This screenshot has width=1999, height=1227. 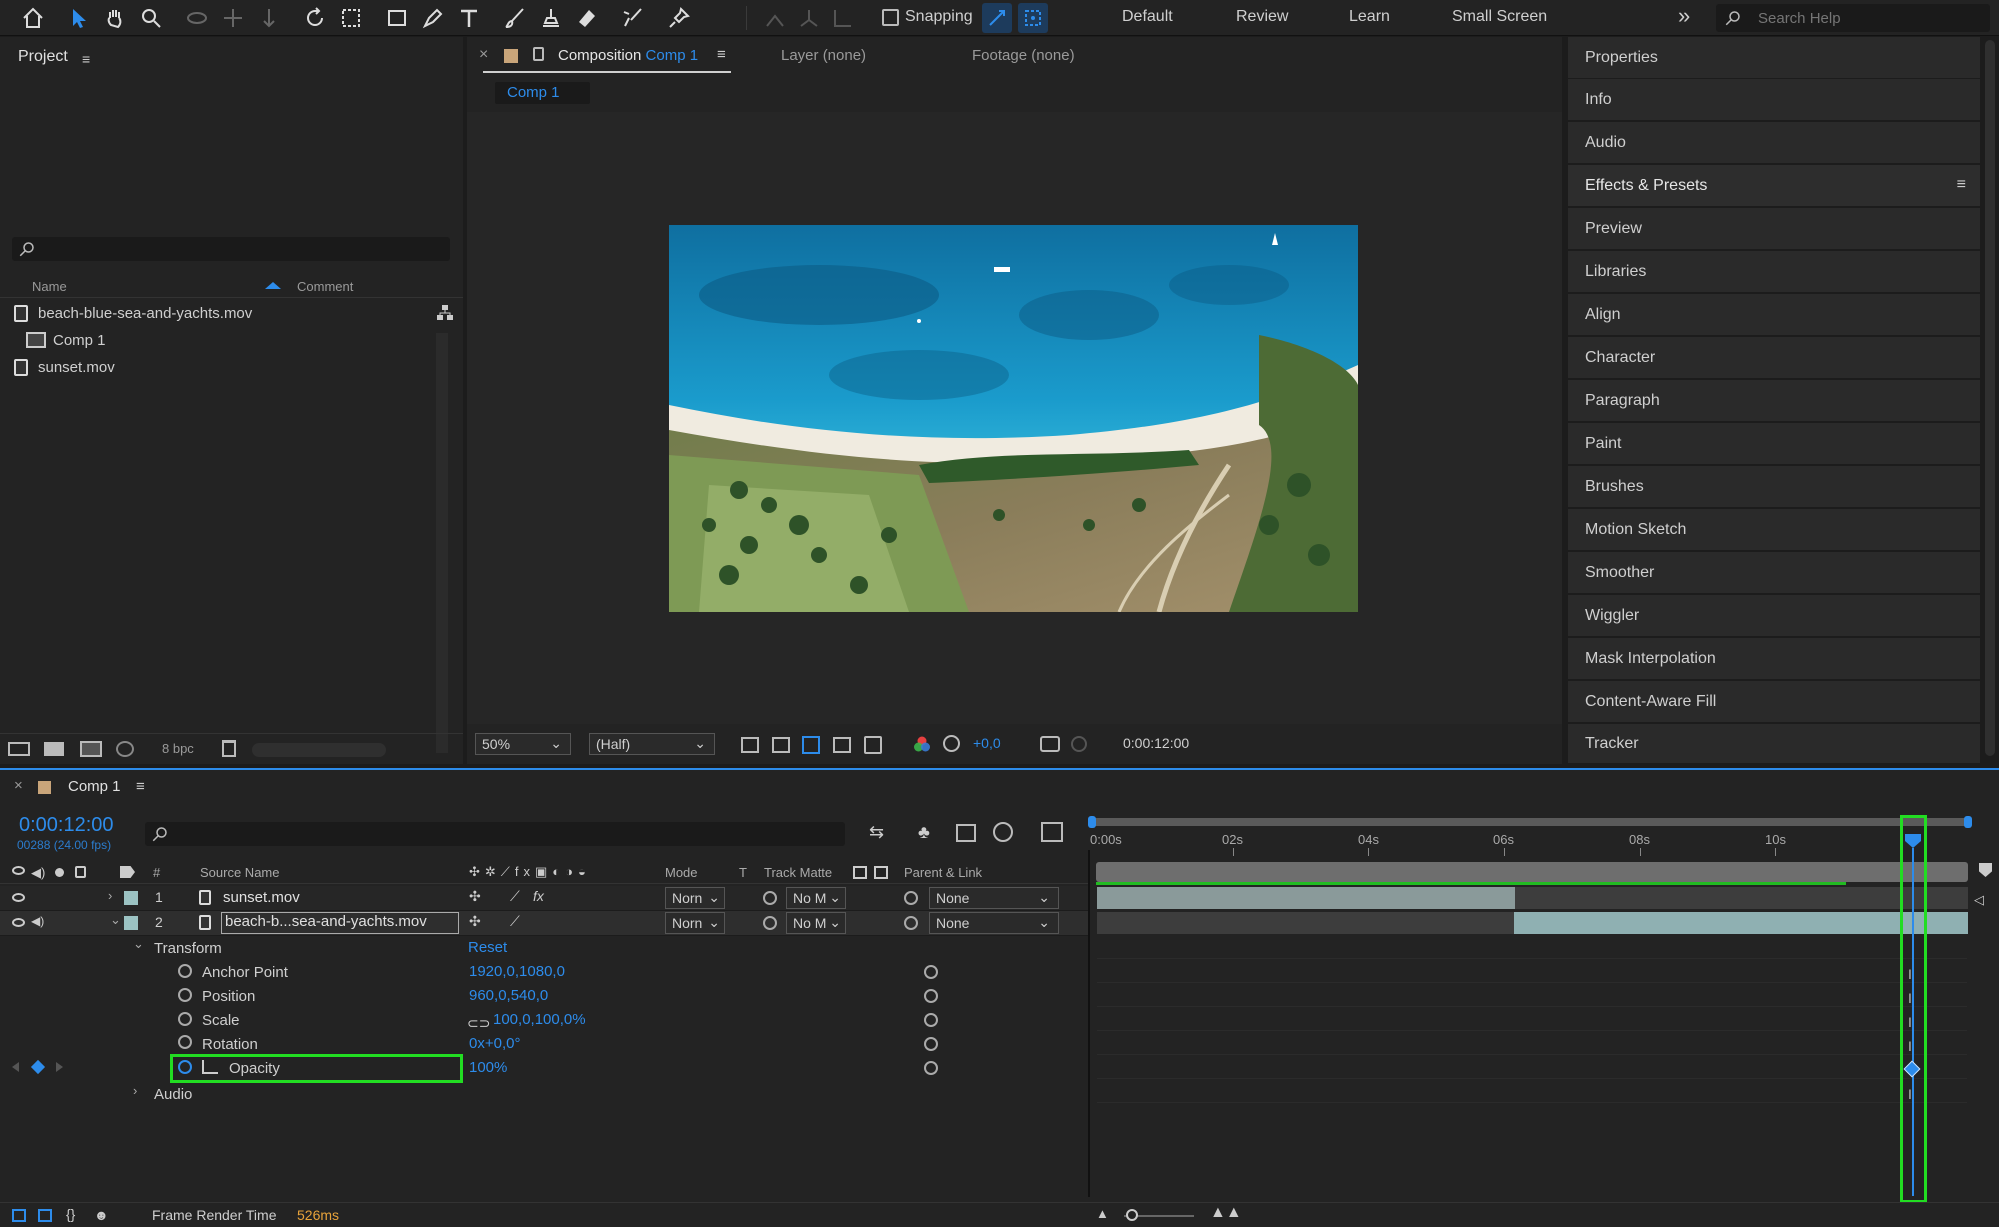 What do you see at coordinates (1092, 822) in the screenshot?
I see `work-area-start-handle` at bounding box center [1092, 822].